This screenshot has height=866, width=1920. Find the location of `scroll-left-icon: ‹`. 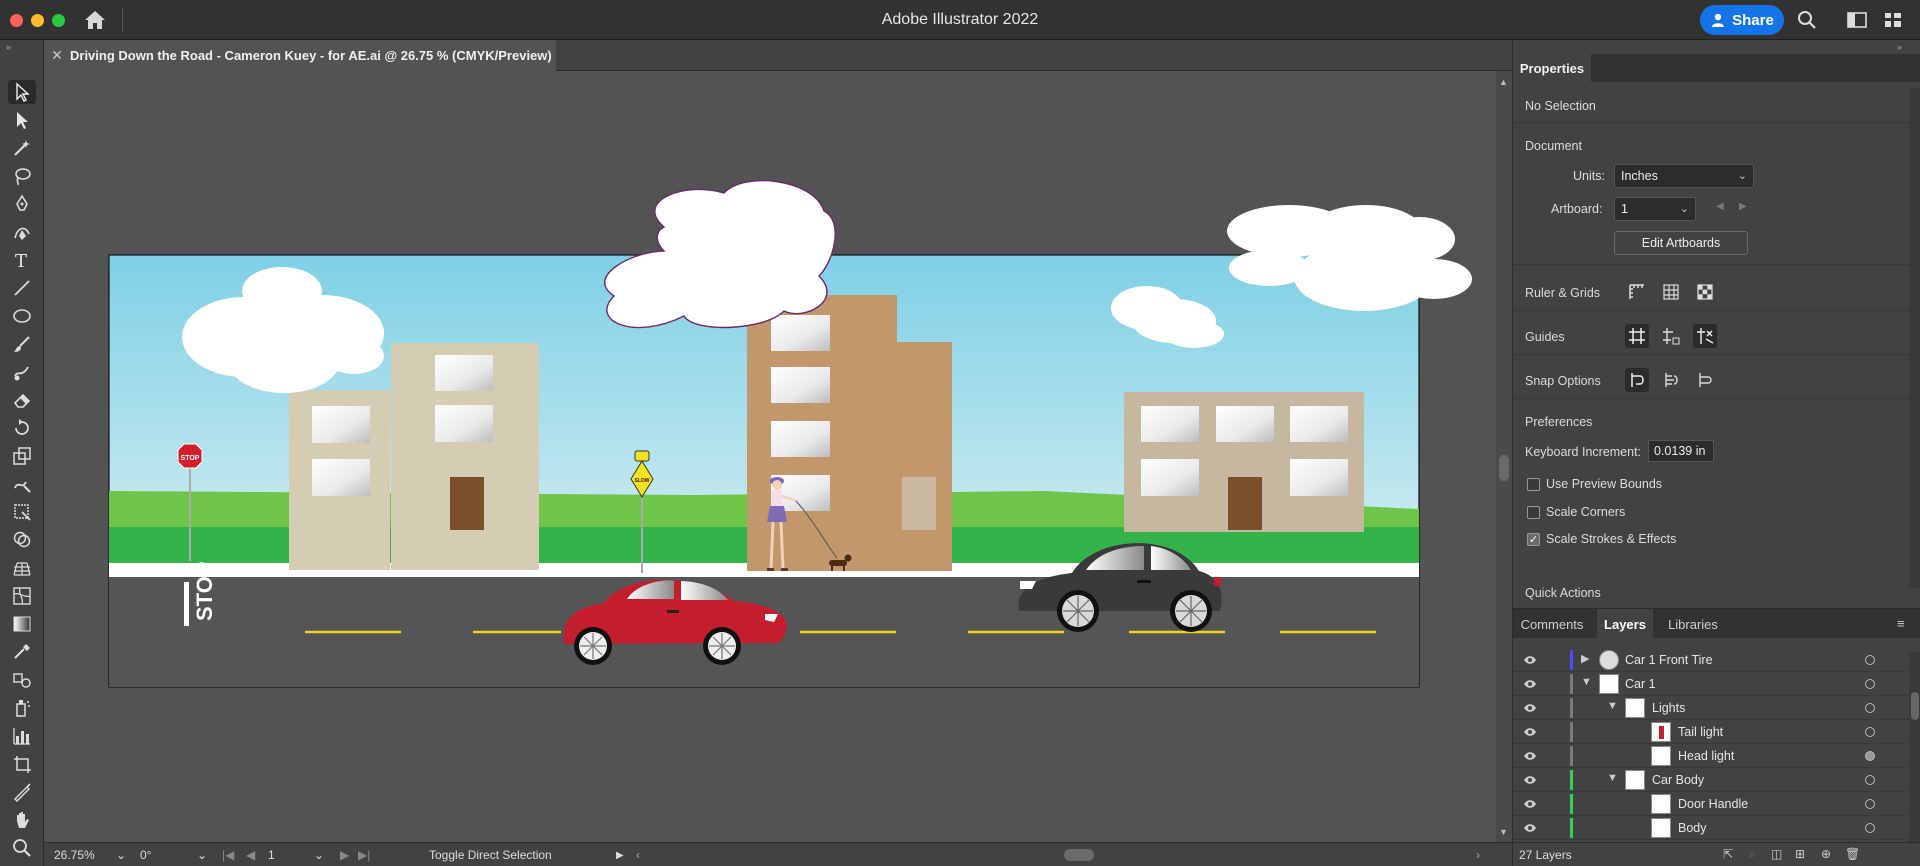

scroll-left-icon: ‹ is located at coordinates (638, 855).